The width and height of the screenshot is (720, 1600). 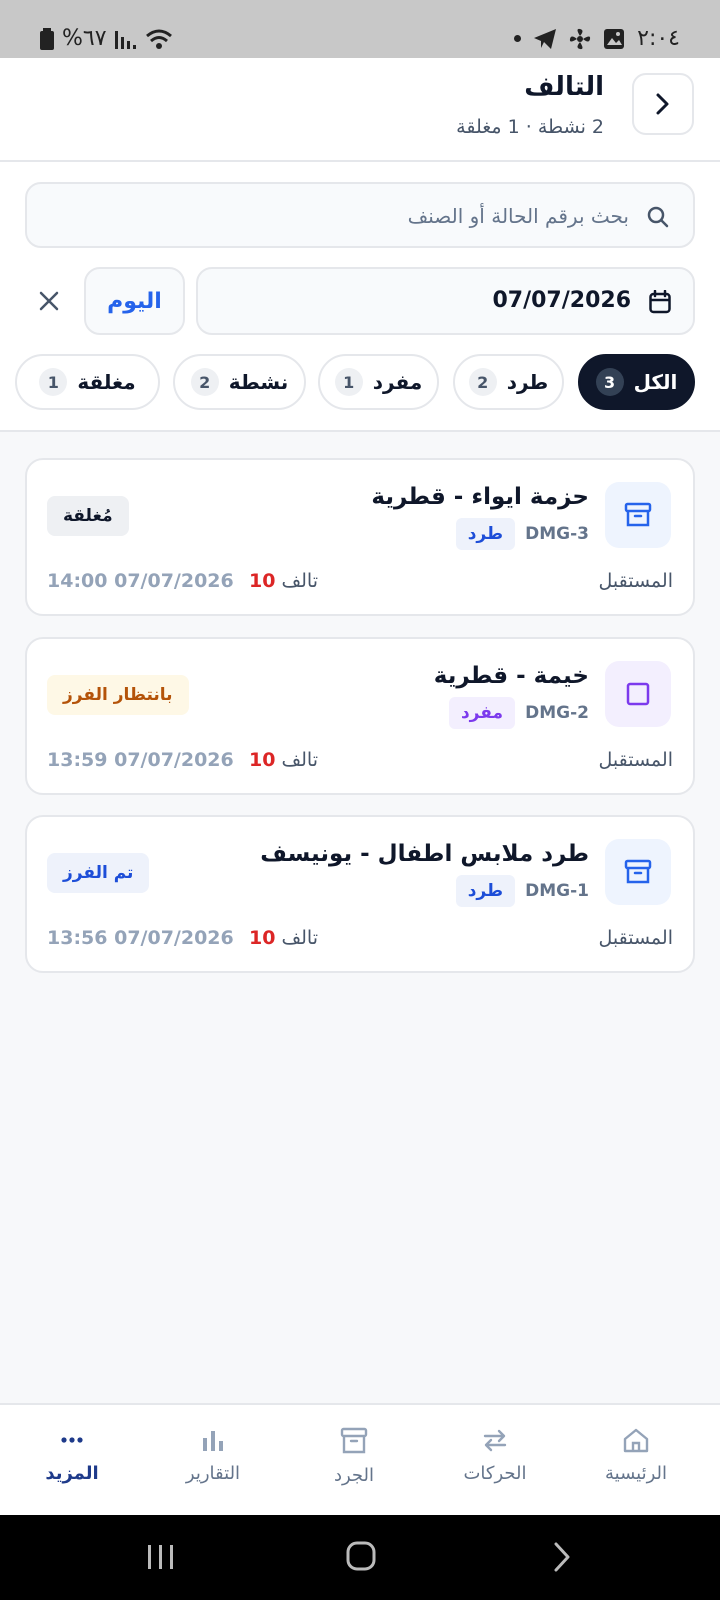 I want to click on back-nav-icon, so click(x=562, y=1557).